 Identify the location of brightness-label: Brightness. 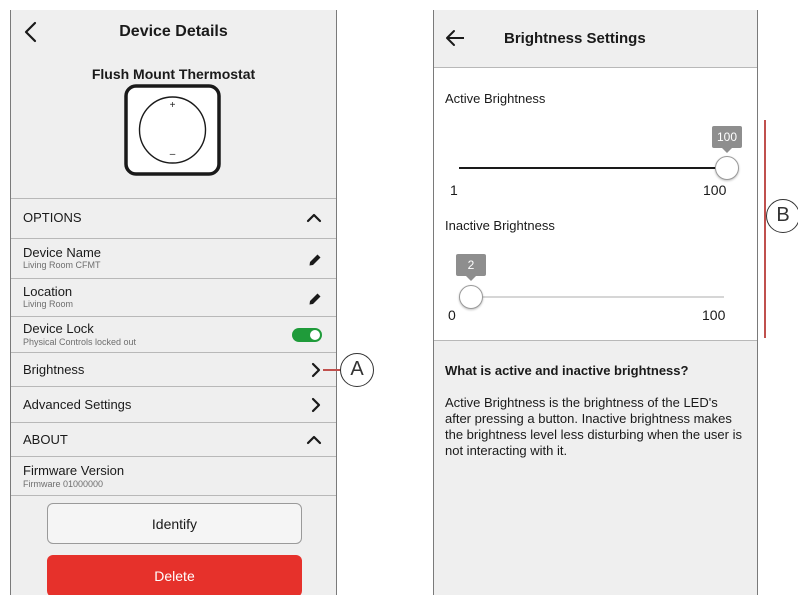
(54, 369).